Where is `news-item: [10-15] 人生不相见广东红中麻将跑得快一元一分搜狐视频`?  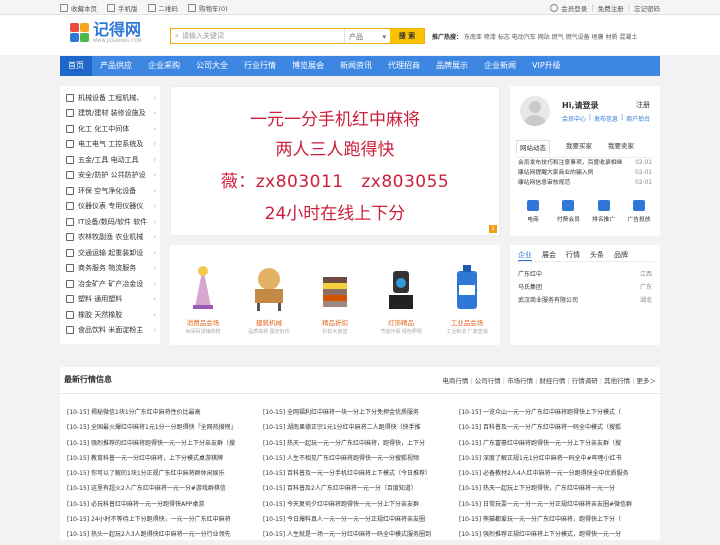 news-item: [10-15] 人生不相见广东红中麻将跑得快一元一分搜狐视频 is located at coordinates (358, 460).